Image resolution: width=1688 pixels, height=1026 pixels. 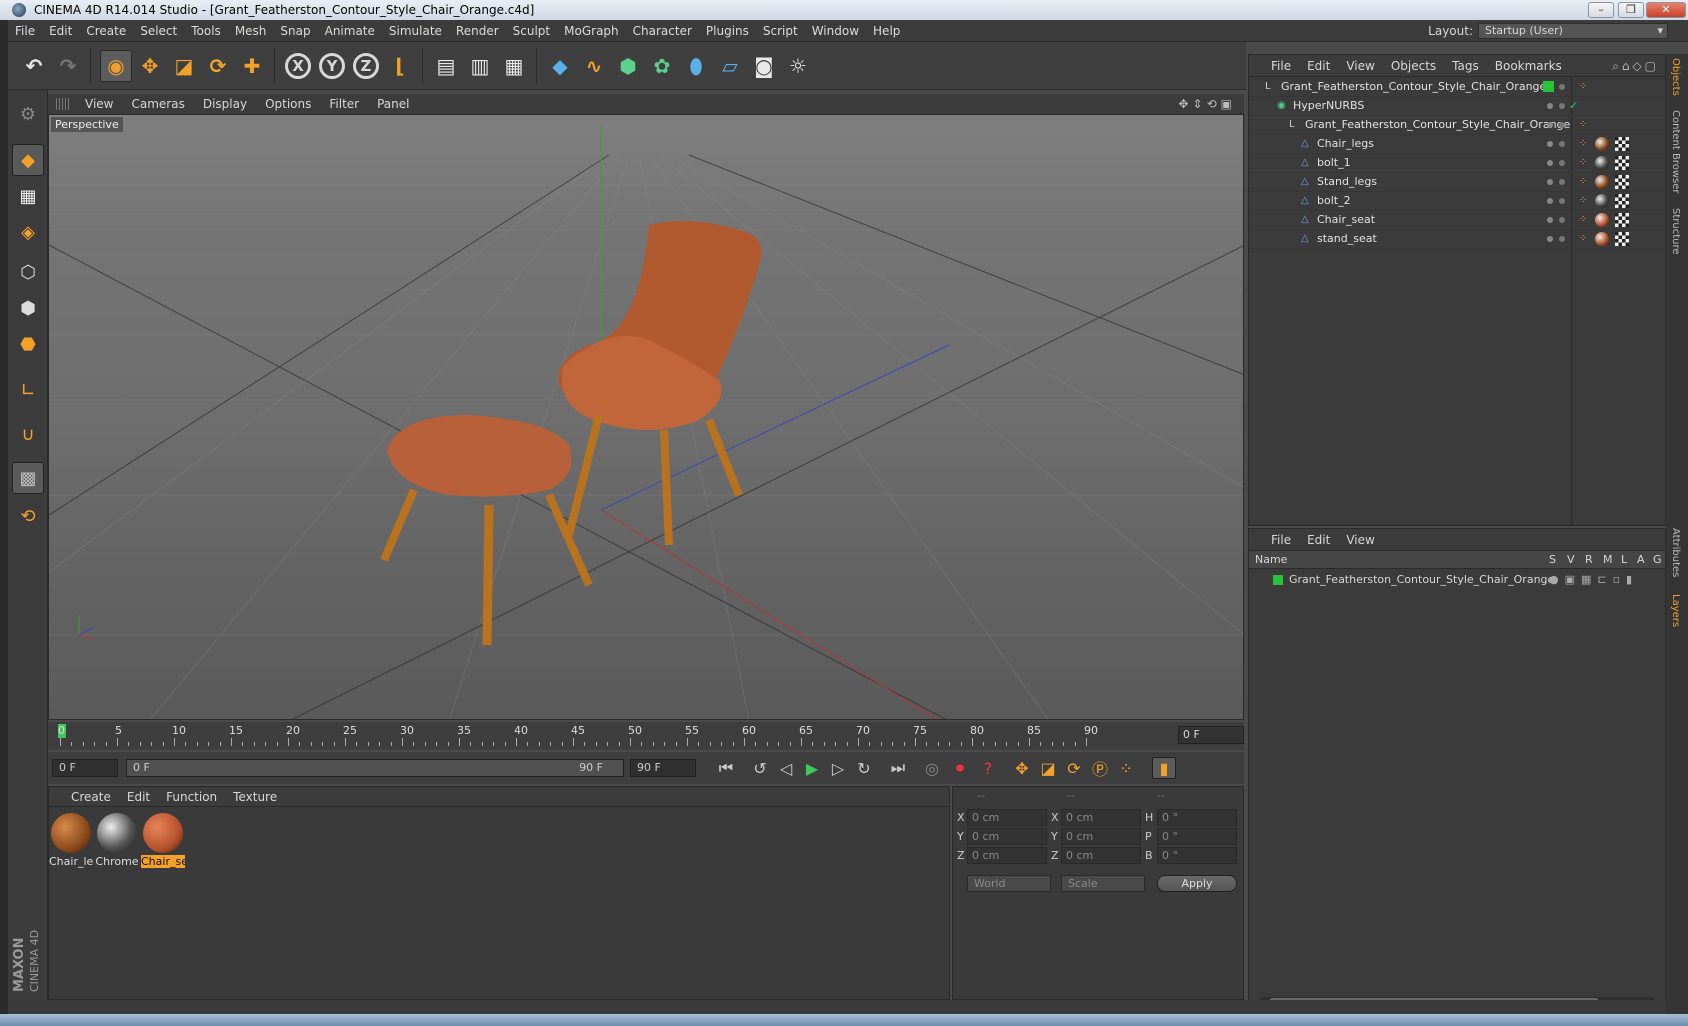 I want to click on render-picture-viewer-icon: ▥, so click(x=480, y=66).